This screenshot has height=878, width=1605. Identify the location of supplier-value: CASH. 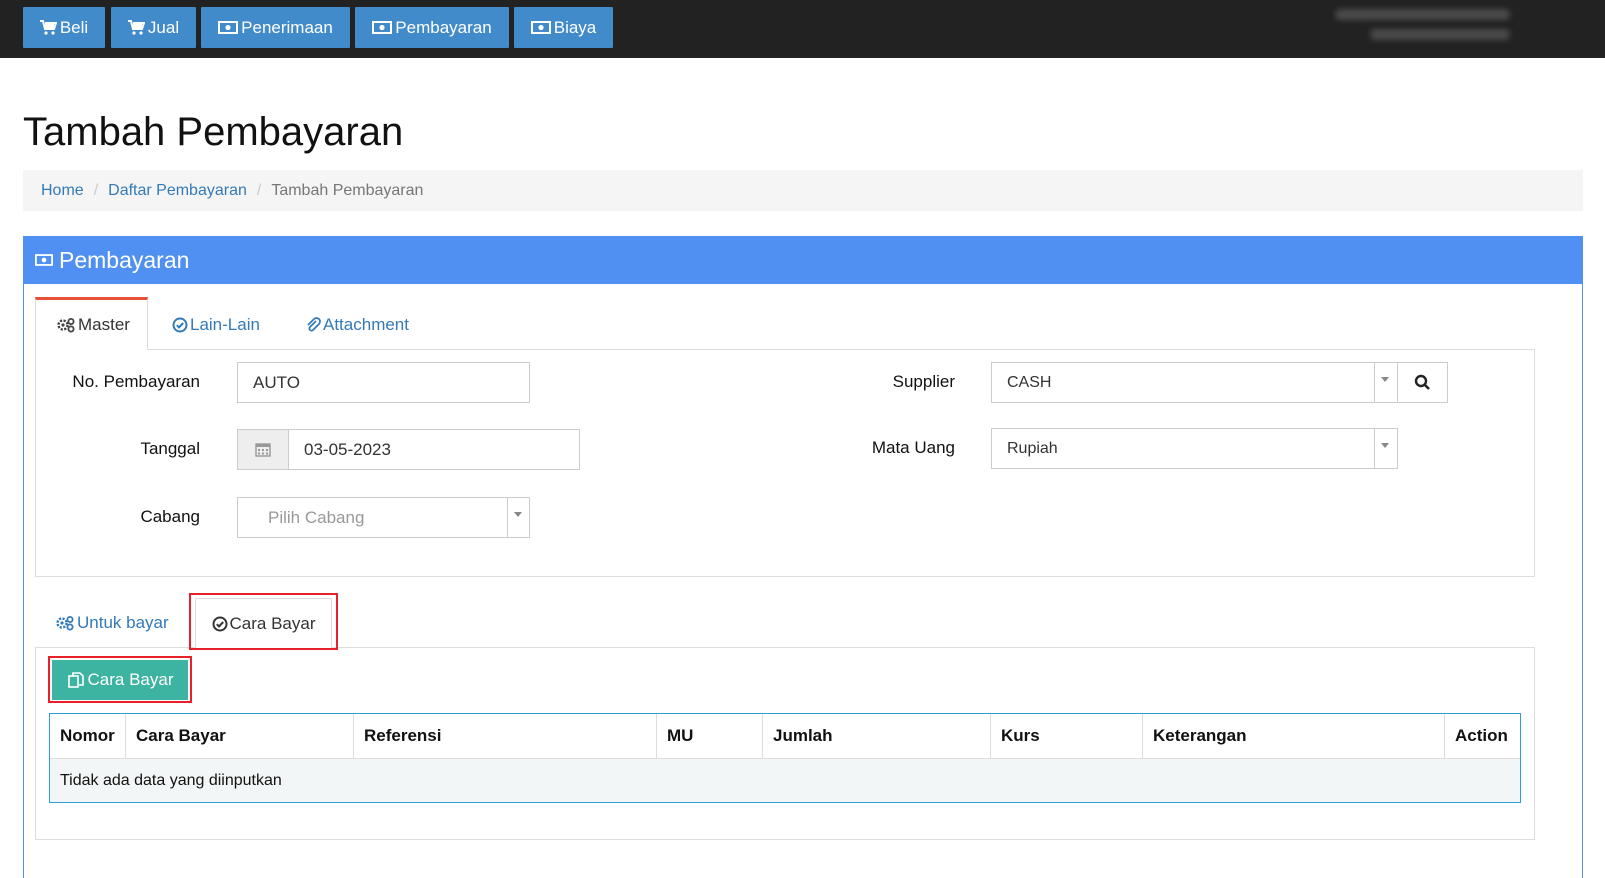
(1029, 382).